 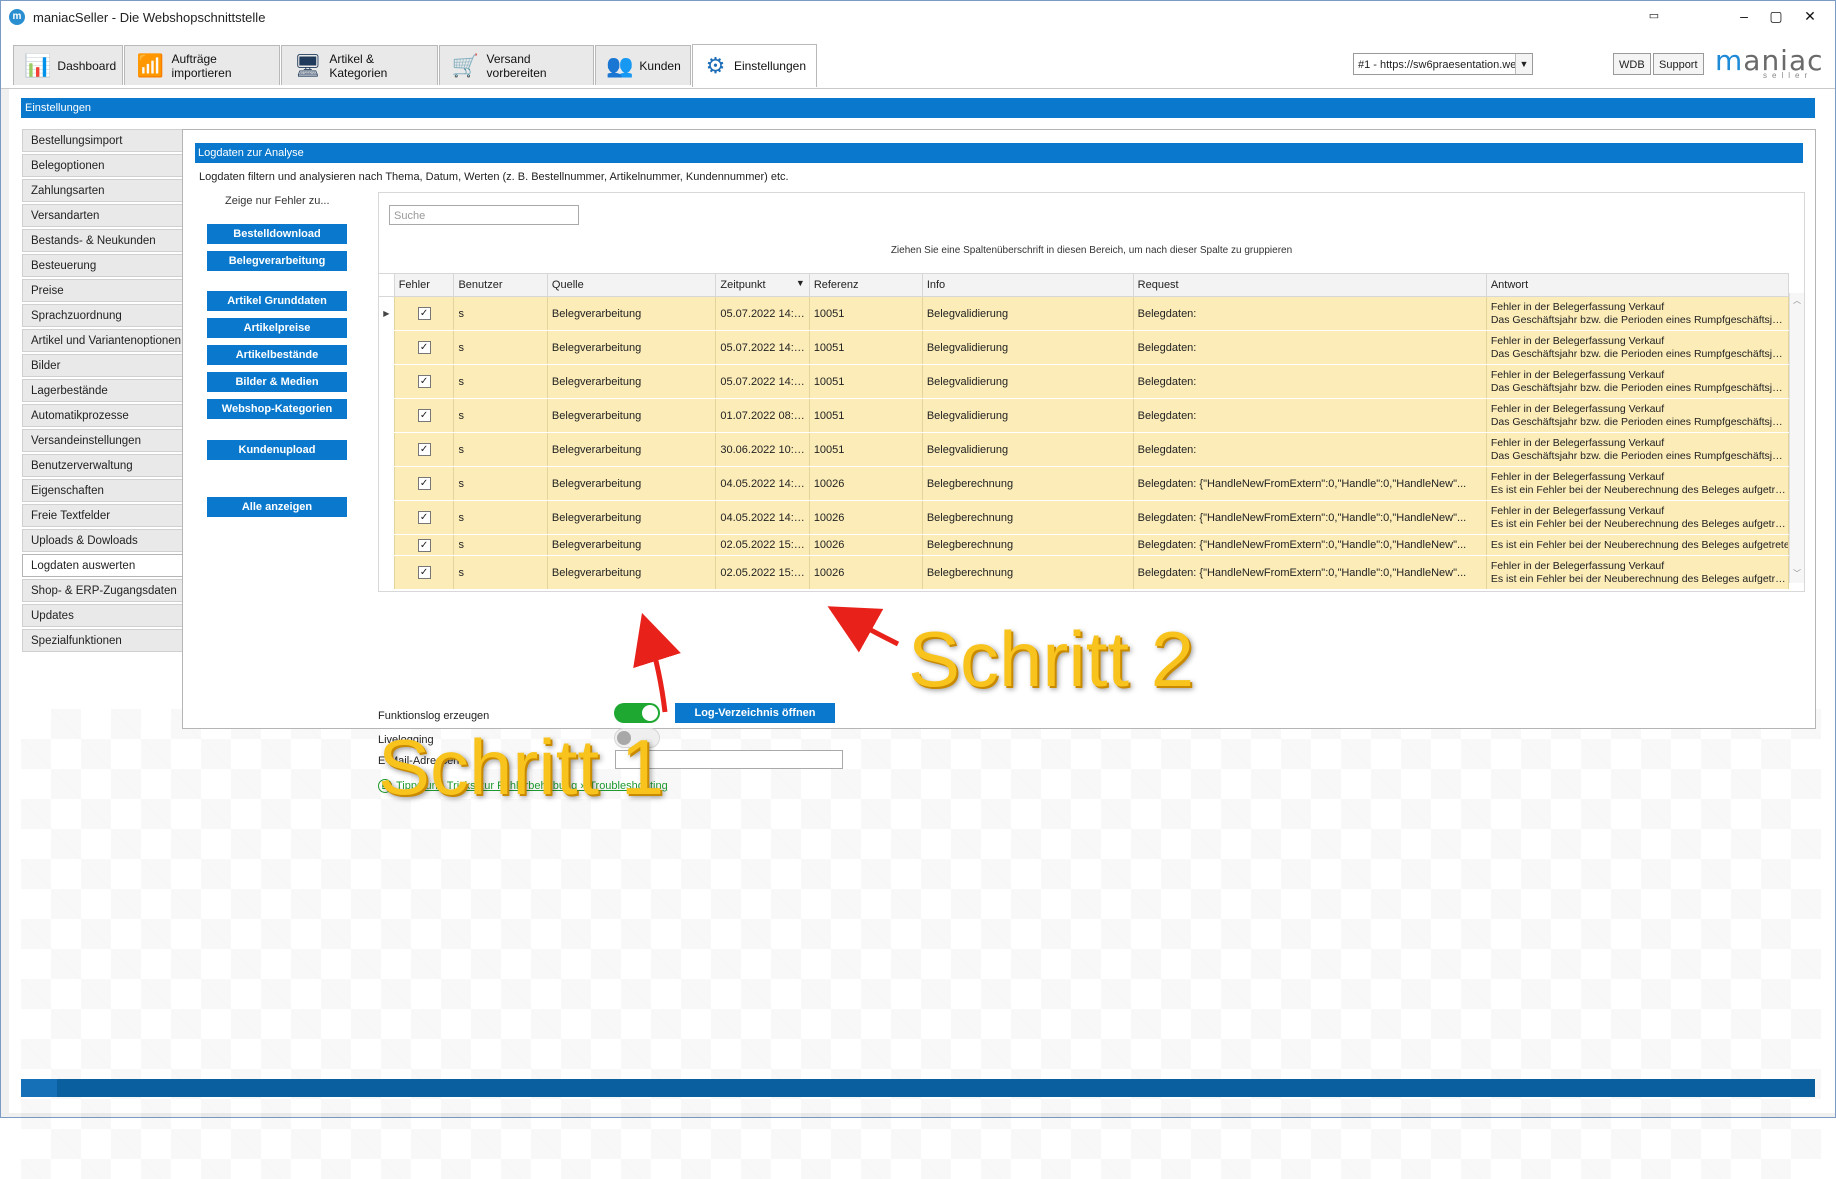 I want to click on wdb-button: WDB, so click(x=1632, y=64).